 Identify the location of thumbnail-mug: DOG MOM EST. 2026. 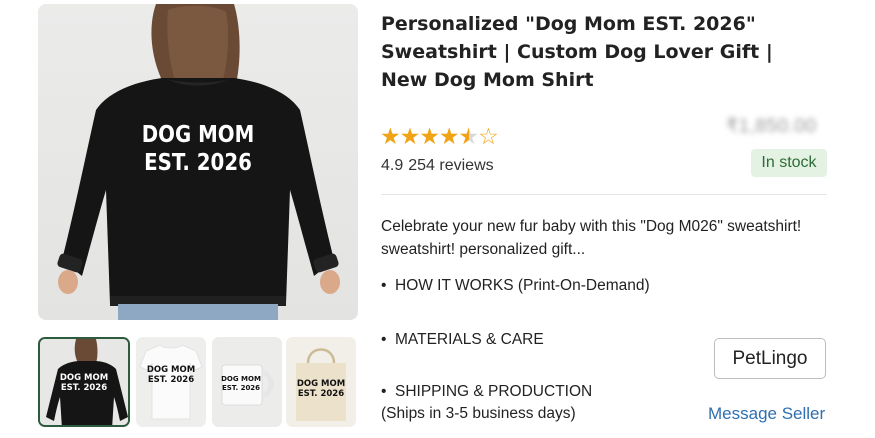
(247, 382).